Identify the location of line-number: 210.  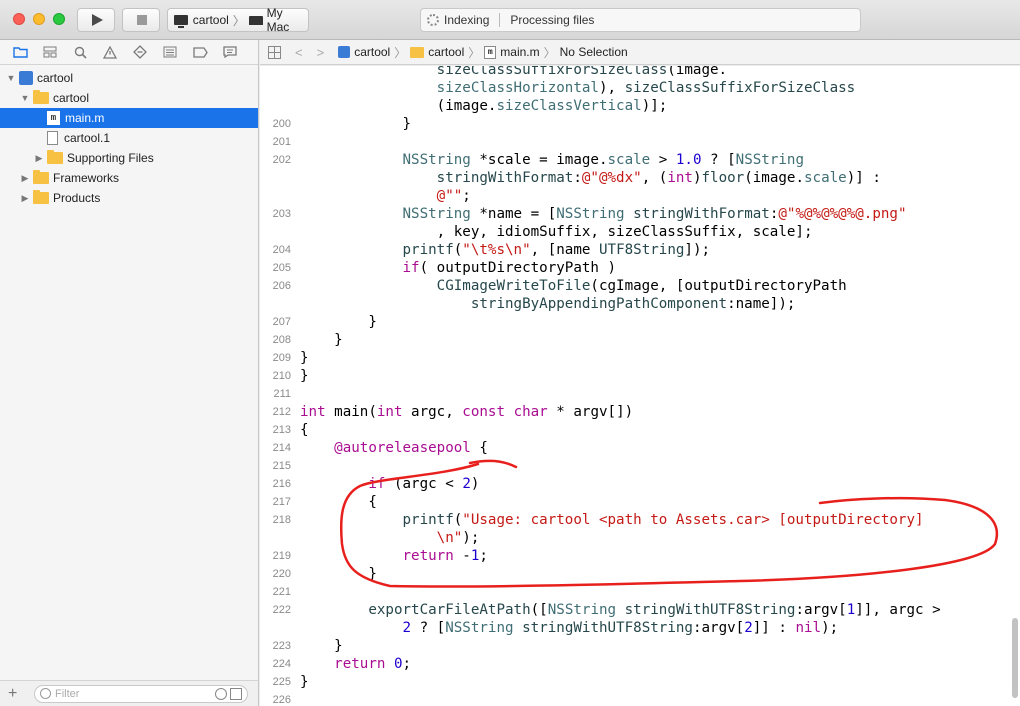
(281, 376).